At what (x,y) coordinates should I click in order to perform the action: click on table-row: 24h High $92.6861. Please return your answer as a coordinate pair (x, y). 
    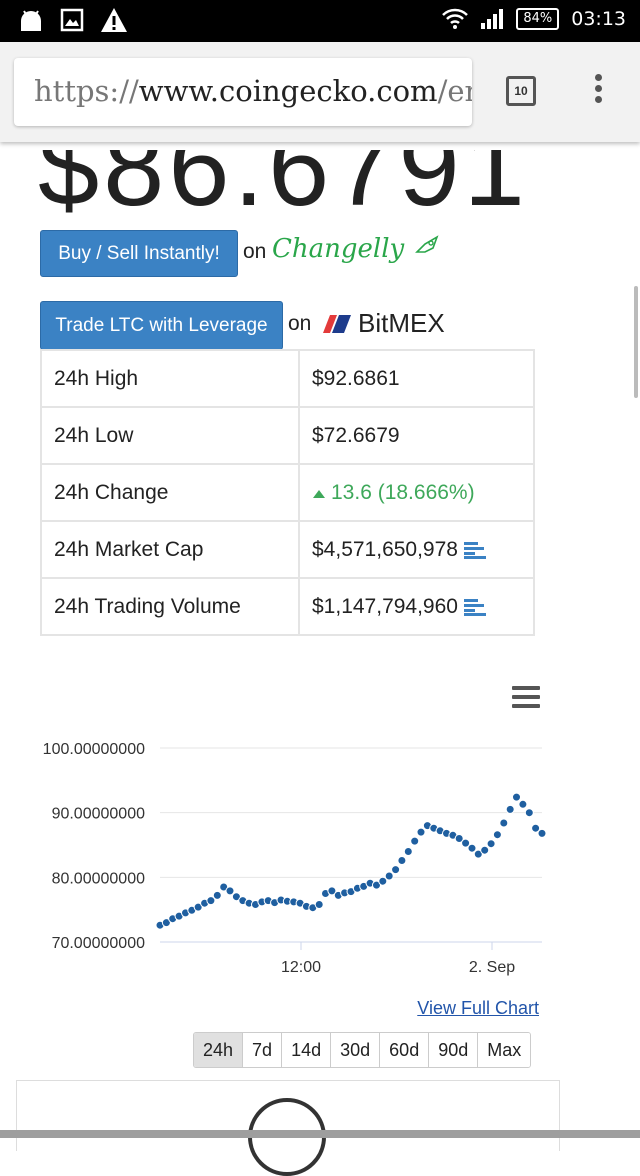
    Looking at the image, I should click on (287, 378).